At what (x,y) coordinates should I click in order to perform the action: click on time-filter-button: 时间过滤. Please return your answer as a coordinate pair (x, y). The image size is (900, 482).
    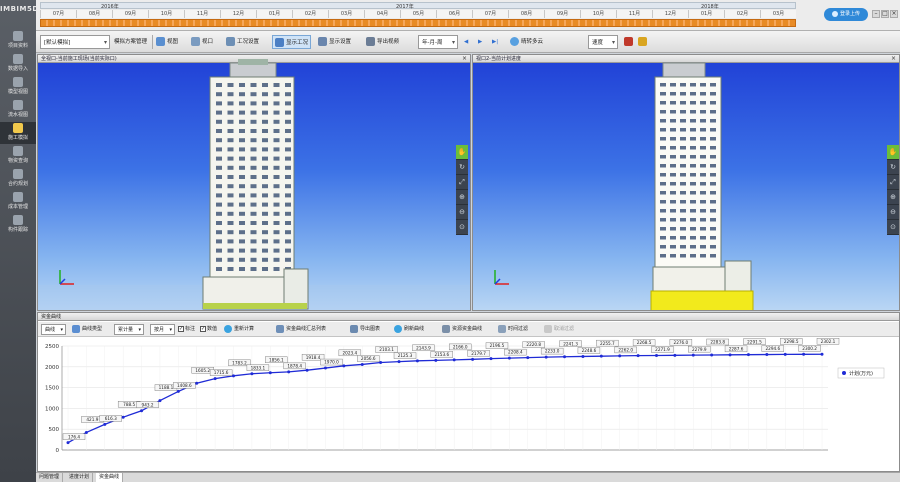
    Looking at the image, I should click on (513, 329).